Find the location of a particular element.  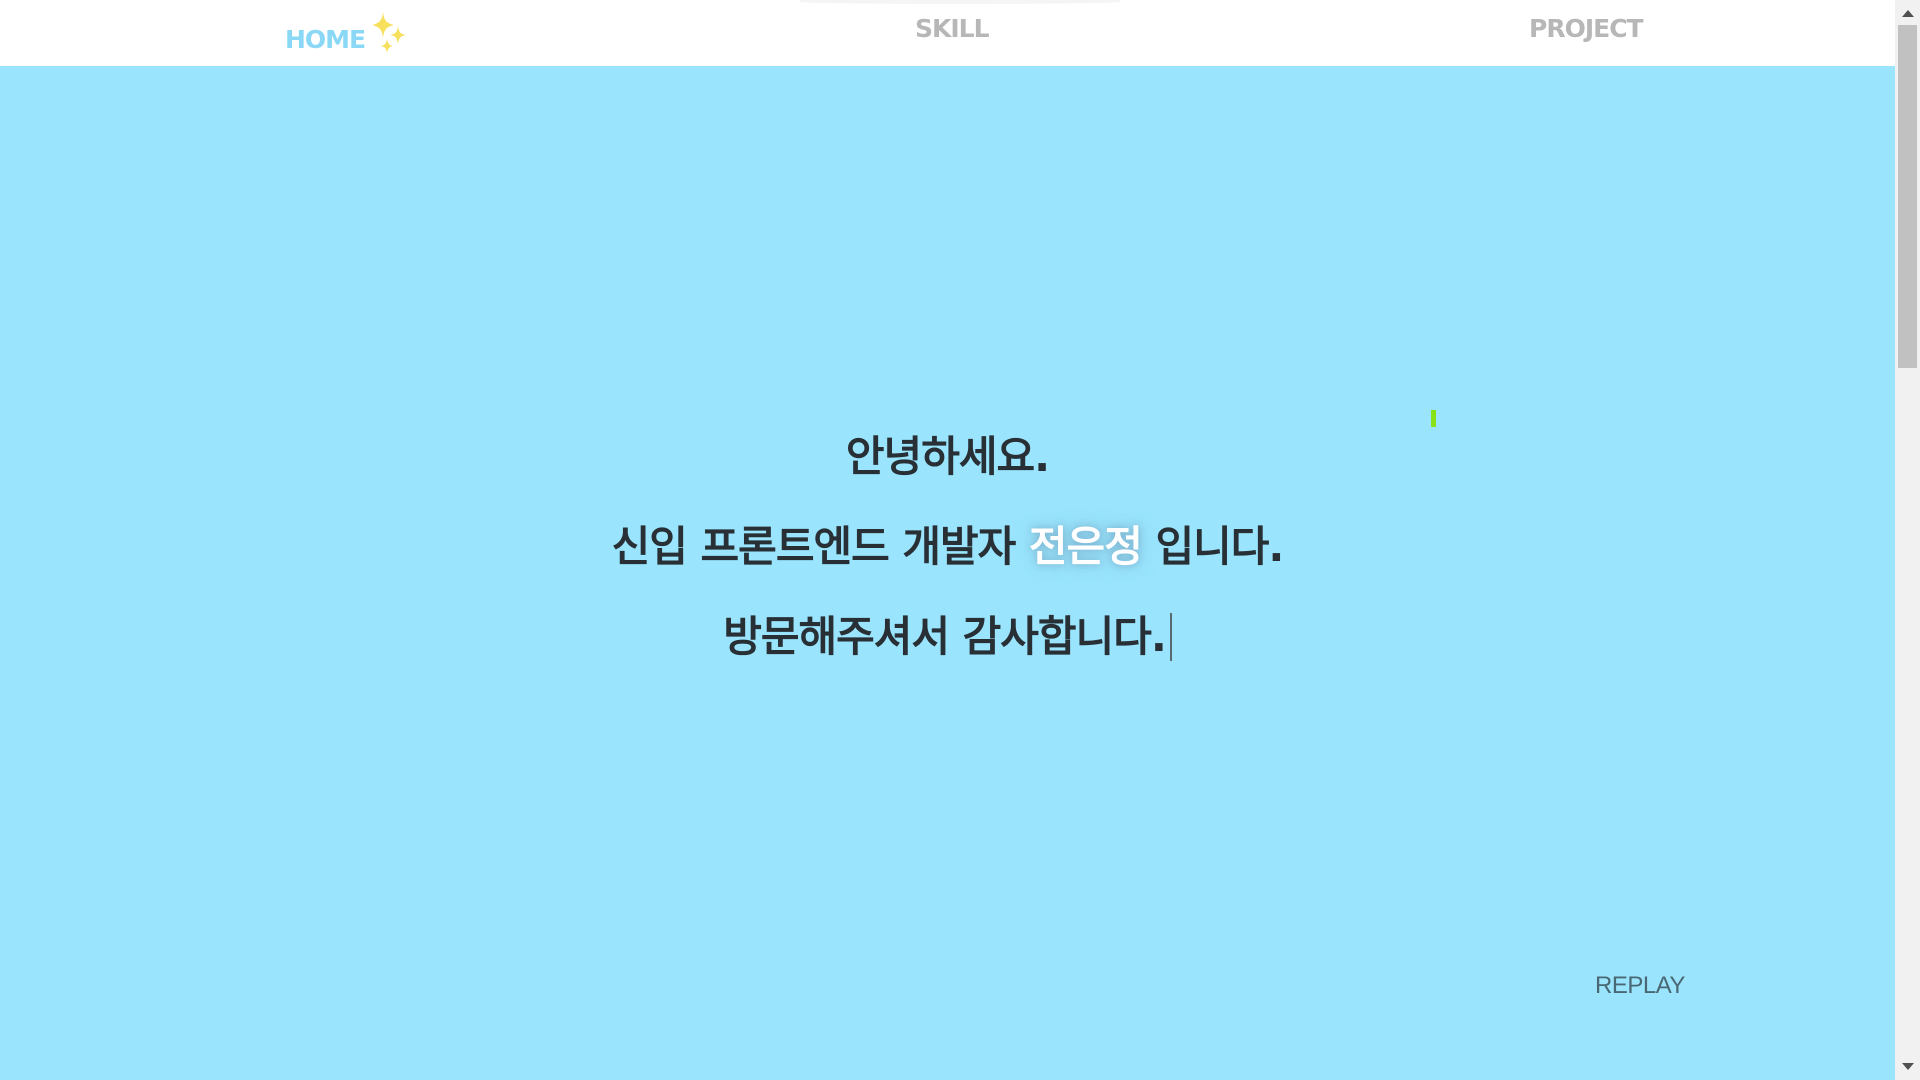

nav-home-label: HOME is located at coordinates (325, 39).